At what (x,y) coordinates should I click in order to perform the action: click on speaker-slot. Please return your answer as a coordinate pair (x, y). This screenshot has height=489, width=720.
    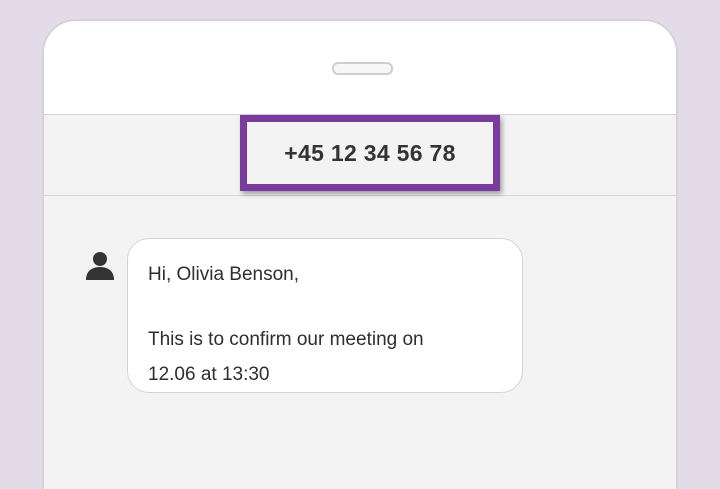
    Looking at the image, I should click on (362, 68).